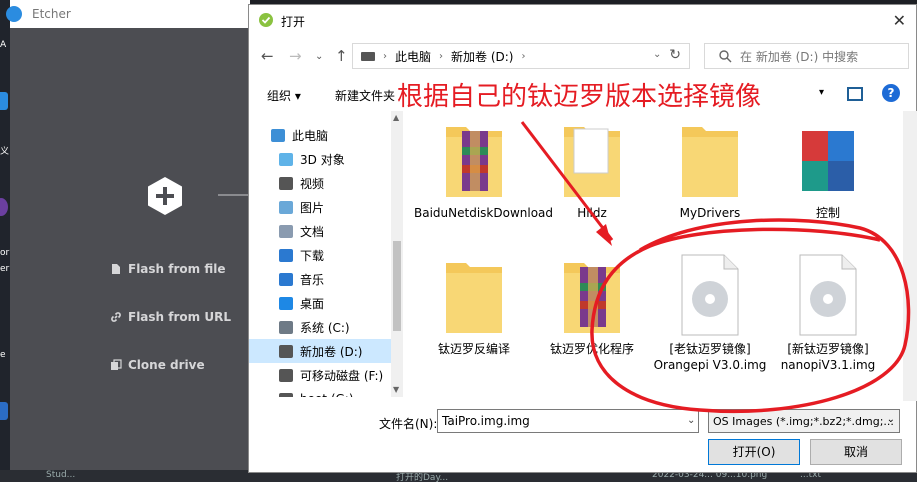 The width and height of the screenshot is (917, 482). I want to click on drive-icon, so click(286, 351).